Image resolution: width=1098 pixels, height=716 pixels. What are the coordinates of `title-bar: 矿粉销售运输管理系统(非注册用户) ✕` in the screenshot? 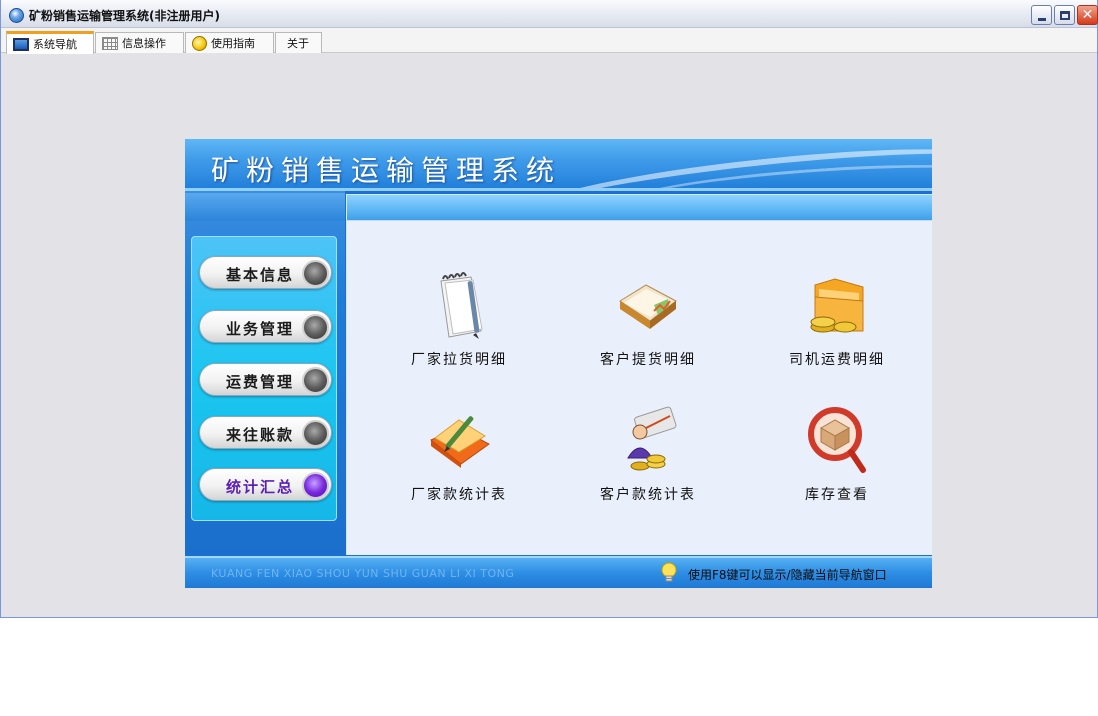 It's located at (549, 14).